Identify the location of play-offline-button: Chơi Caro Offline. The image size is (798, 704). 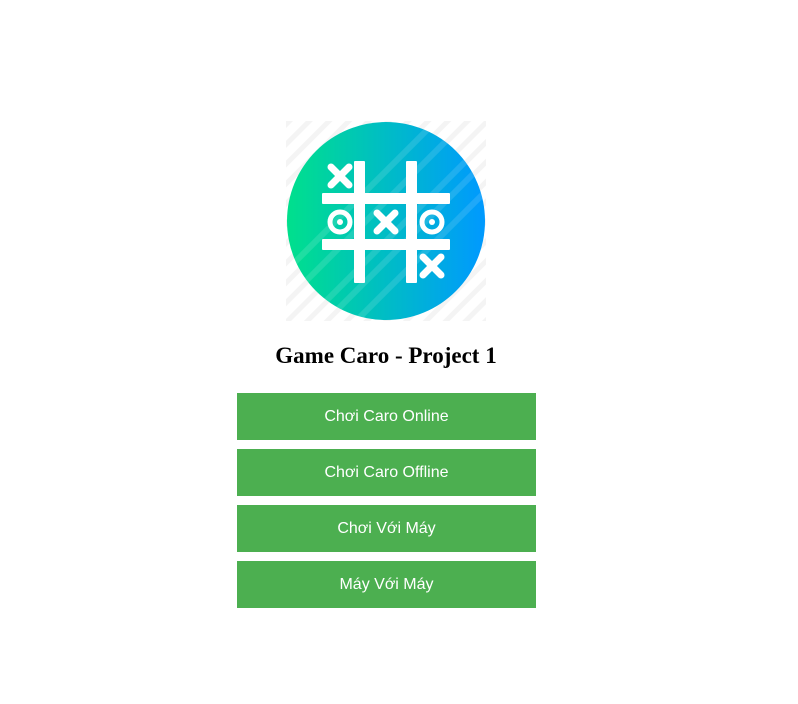
(386, 472).